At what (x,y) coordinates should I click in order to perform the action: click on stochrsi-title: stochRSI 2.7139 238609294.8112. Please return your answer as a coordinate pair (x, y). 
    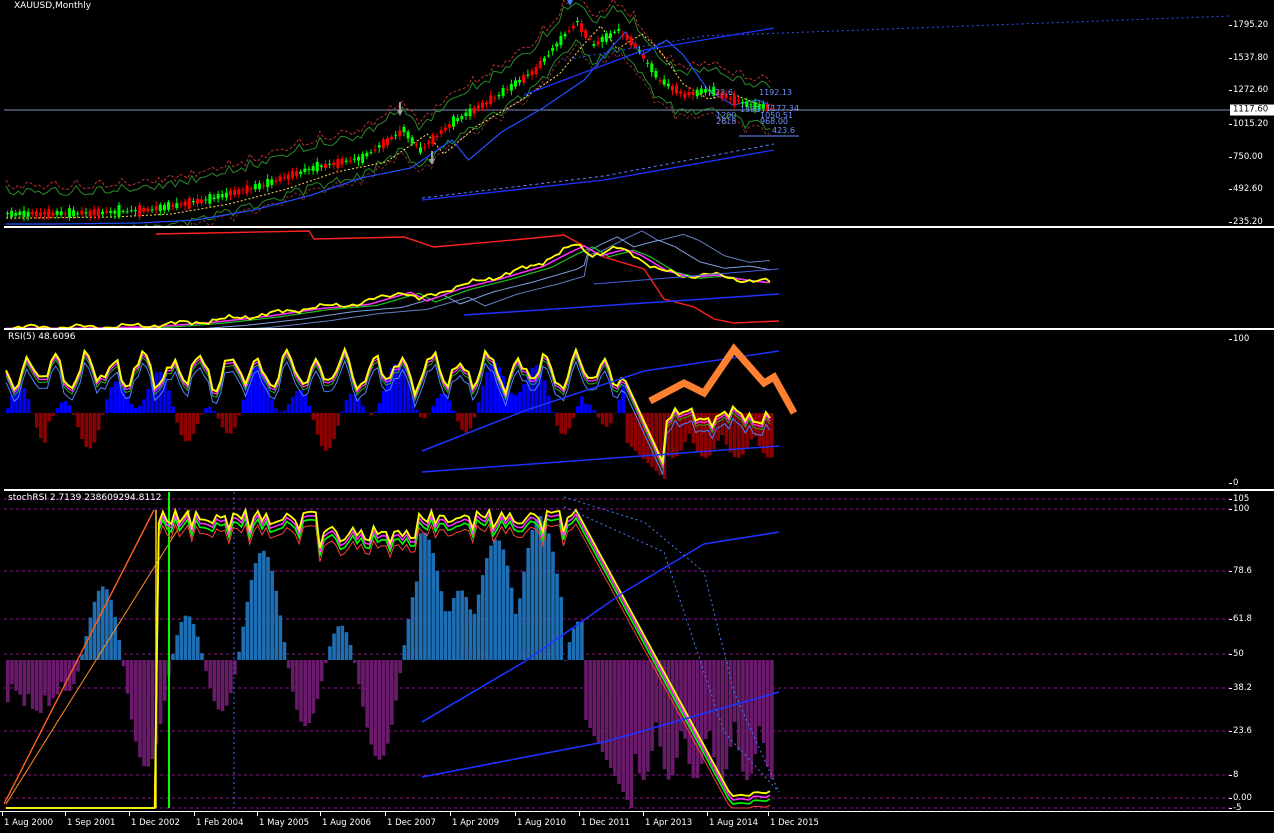
    Looking at the image, I should click on (85, 498).